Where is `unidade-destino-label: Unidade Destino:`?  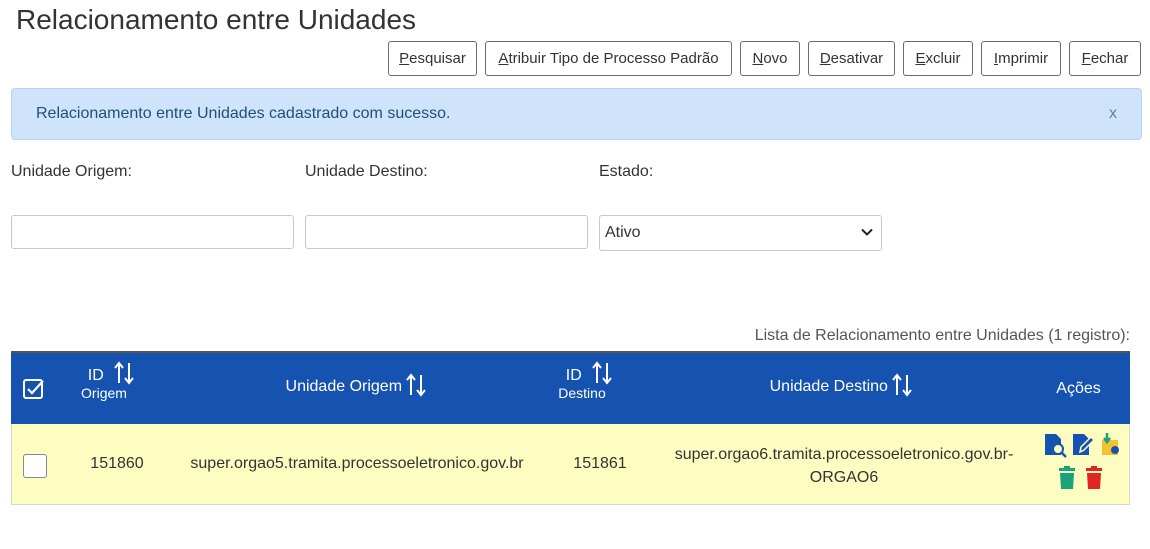 unidade-destino-label: Unidade Destino: is located at coordinates (366, 171).